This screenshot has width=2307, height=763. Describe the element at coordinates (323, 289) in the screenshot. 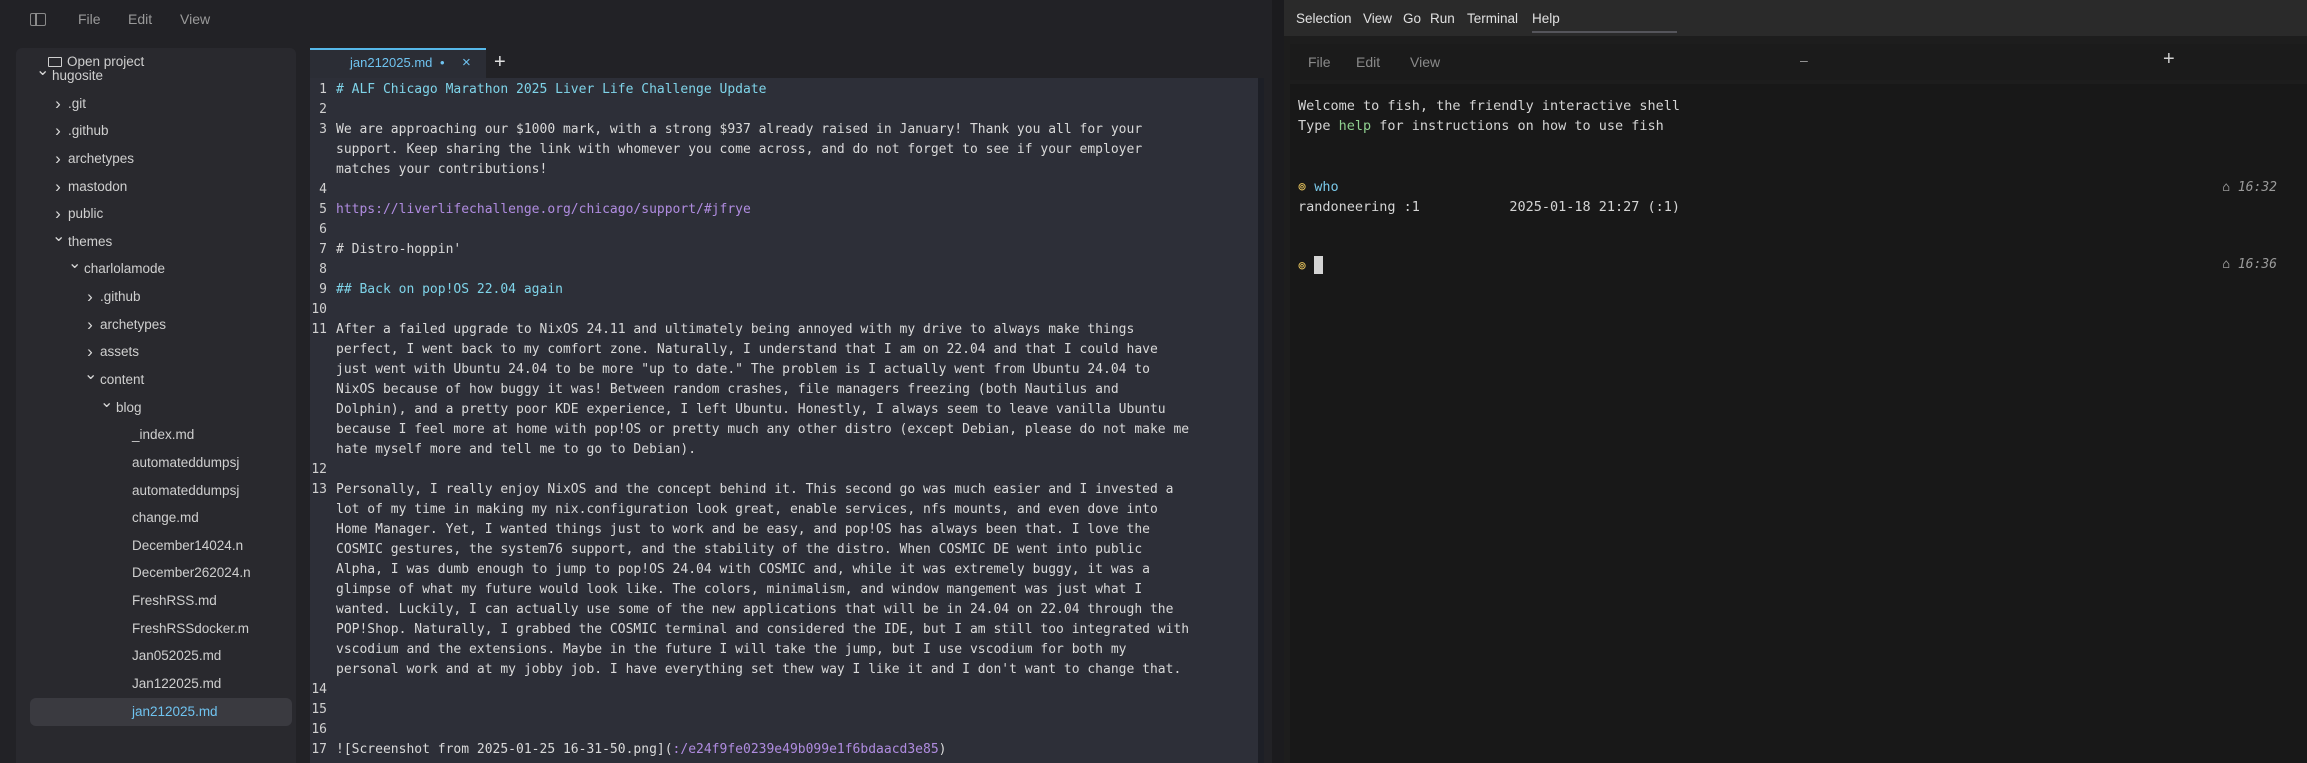

I see `line-number: 9` at that location.